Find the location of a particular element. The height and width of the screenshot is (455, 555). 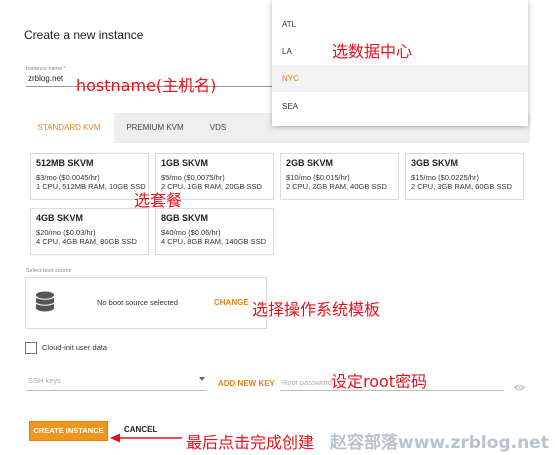

chevron-down-icon is located at coordinates (202, 379).